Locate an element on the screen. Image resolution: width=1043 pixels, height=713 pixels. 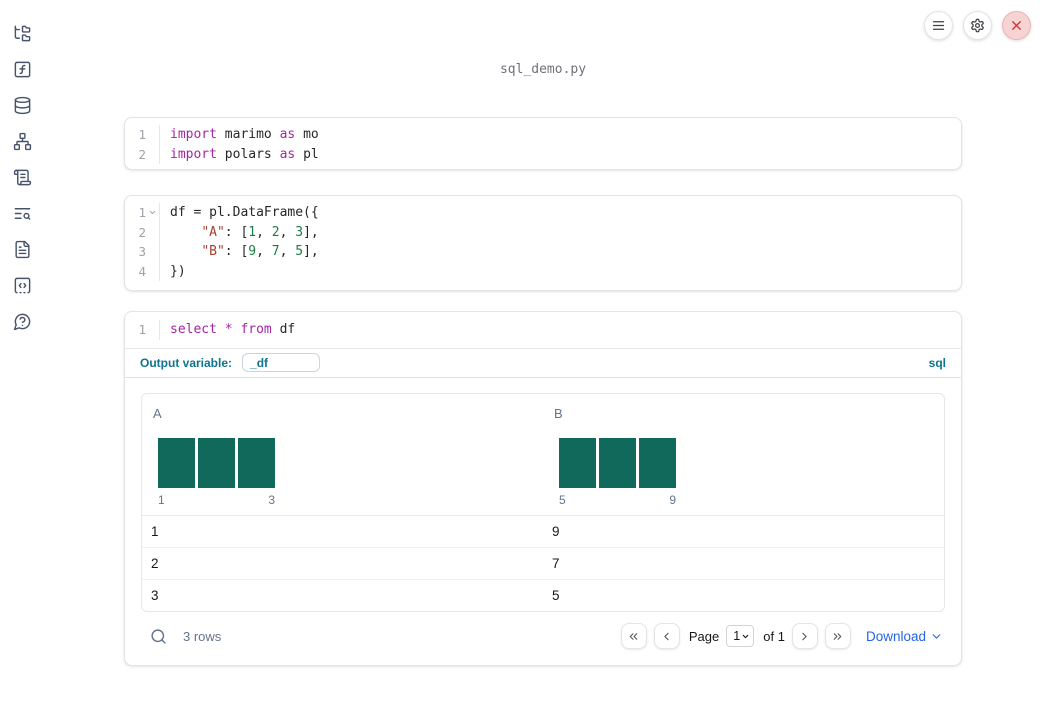
download-label: Download is located at coordinates (895, 636).